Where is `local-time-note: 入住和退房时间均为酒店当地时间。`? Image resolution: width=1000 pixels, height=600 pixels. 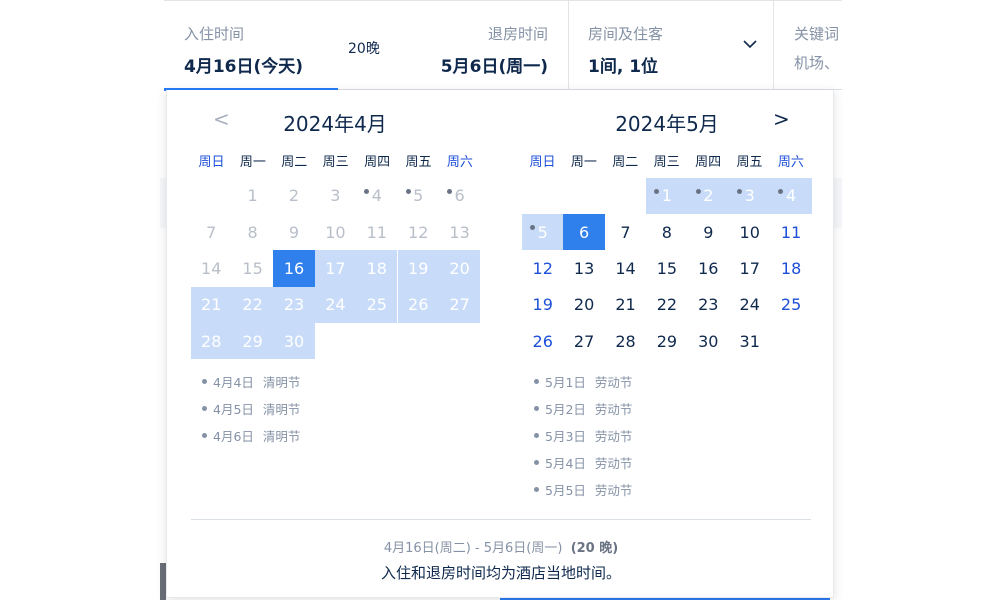 local-time-note: 入住和退房时间均为酒店当地时间。 is located at coordinates (500, 573).